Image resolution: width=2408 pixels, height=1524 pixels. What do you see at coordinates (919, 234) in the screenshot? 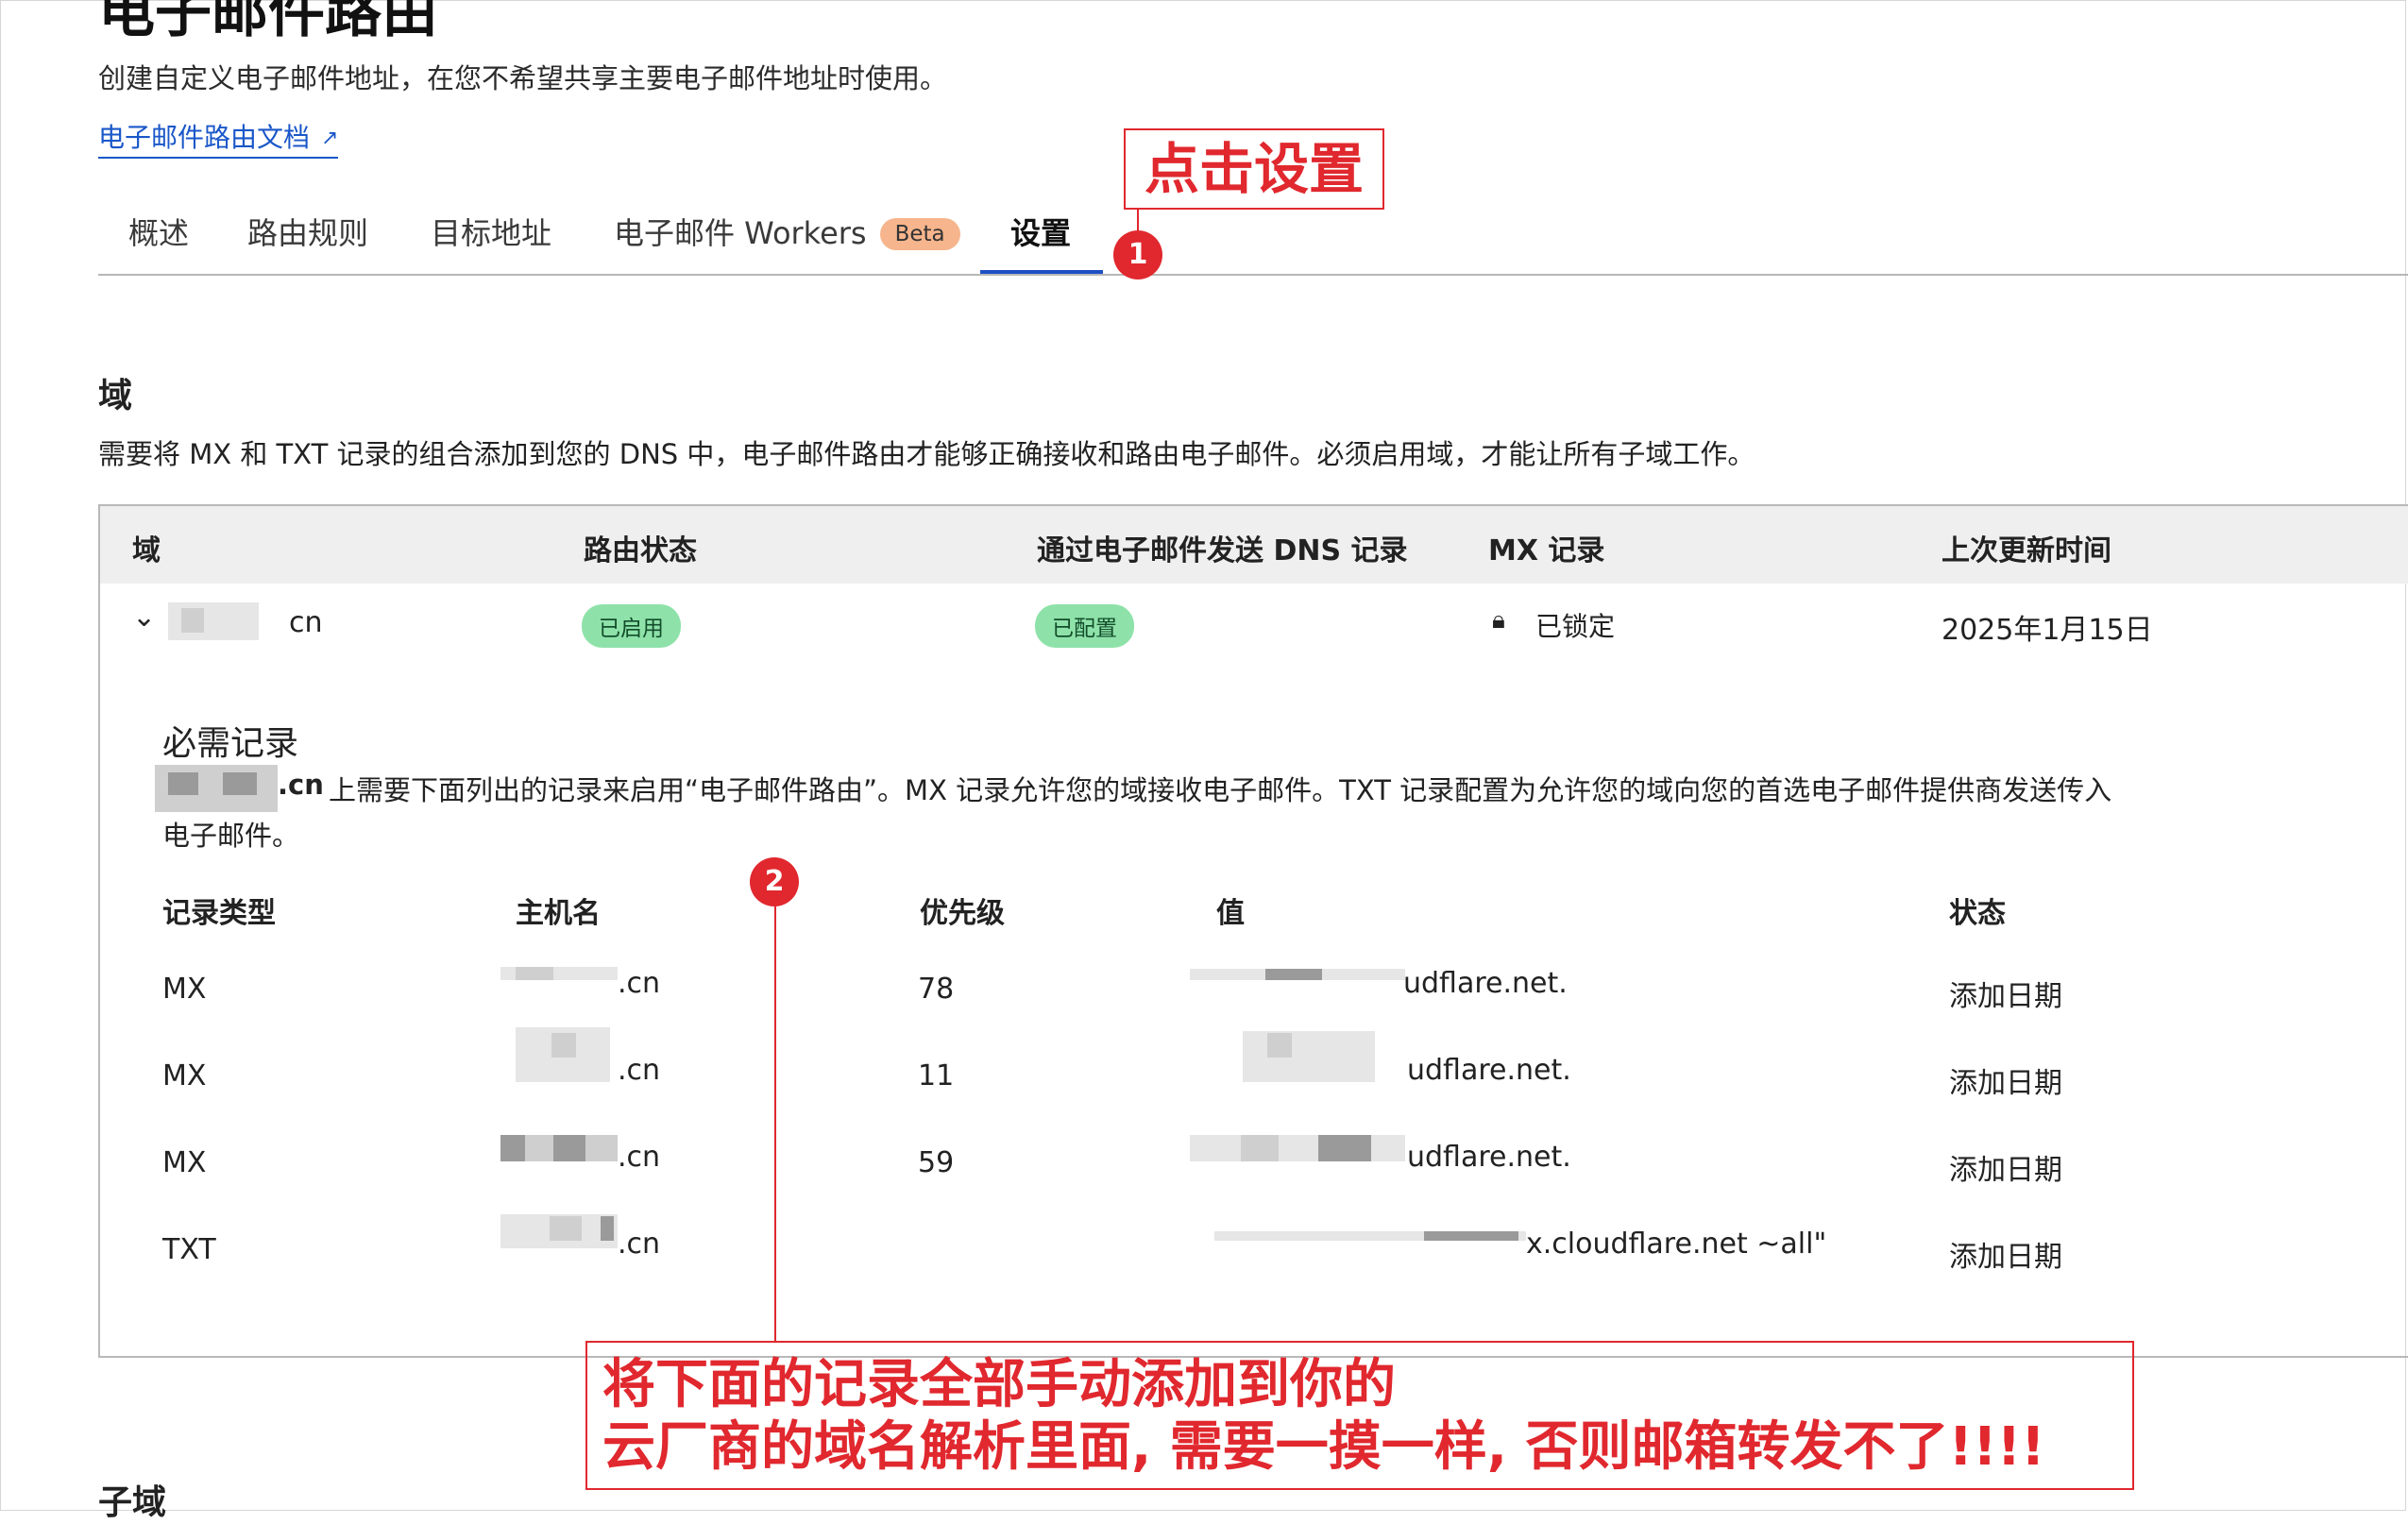
I see `beta-badge: Beta` at bounding box center [919, 234].